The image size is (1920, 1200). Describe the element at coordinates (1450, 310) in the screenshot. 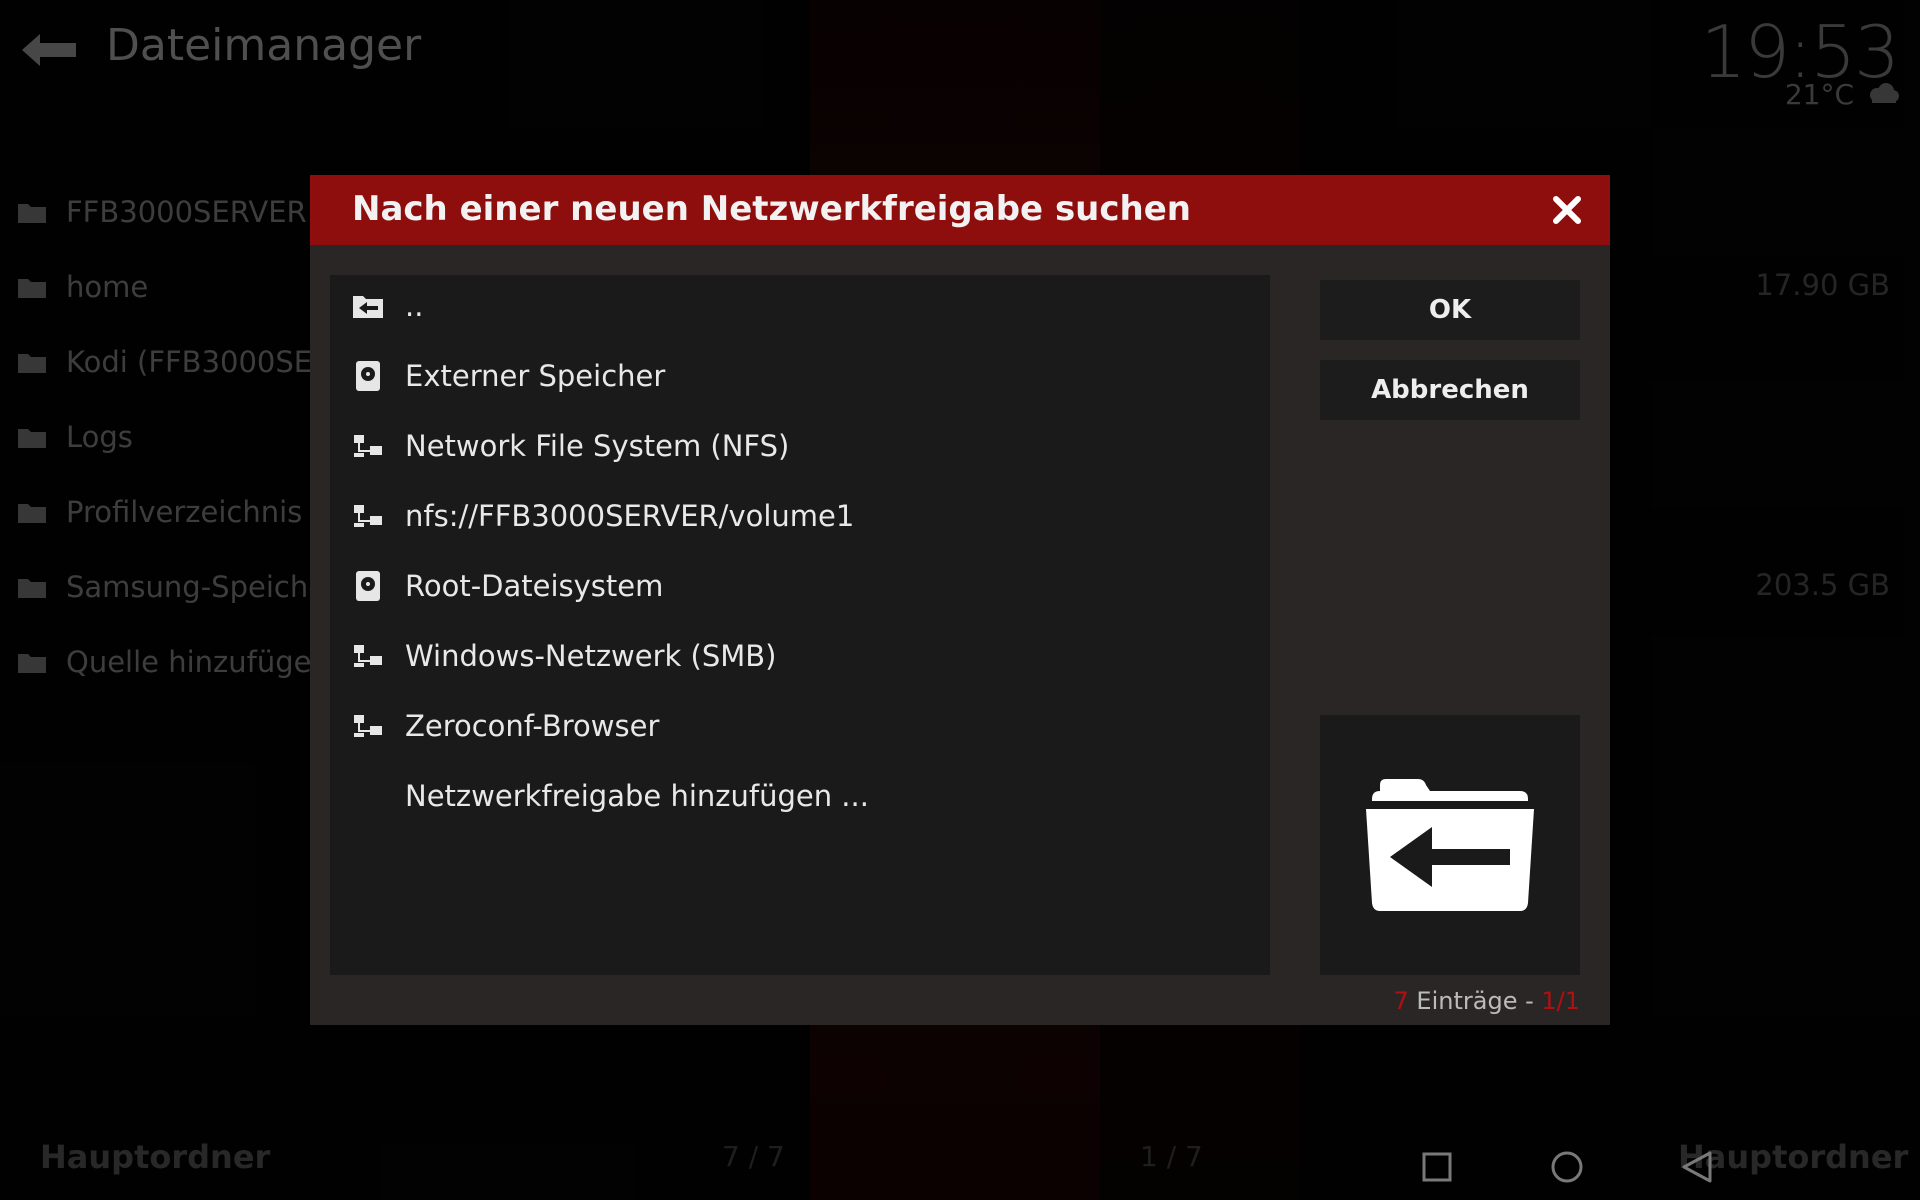

I see `ok-button: OK` at that location.